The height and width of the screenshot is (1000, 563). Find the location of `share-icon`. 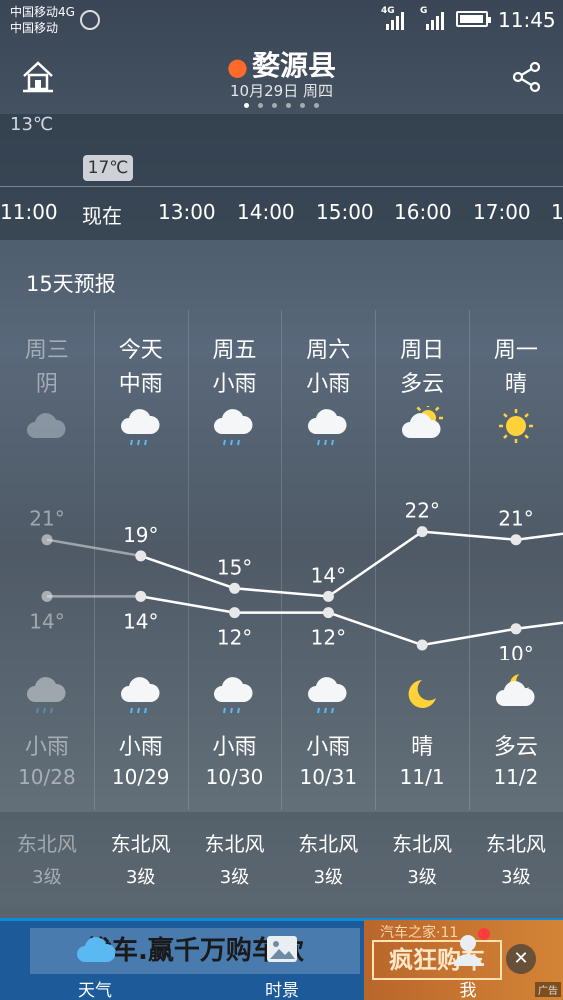

share-icon is located at coordinates (527, 77).